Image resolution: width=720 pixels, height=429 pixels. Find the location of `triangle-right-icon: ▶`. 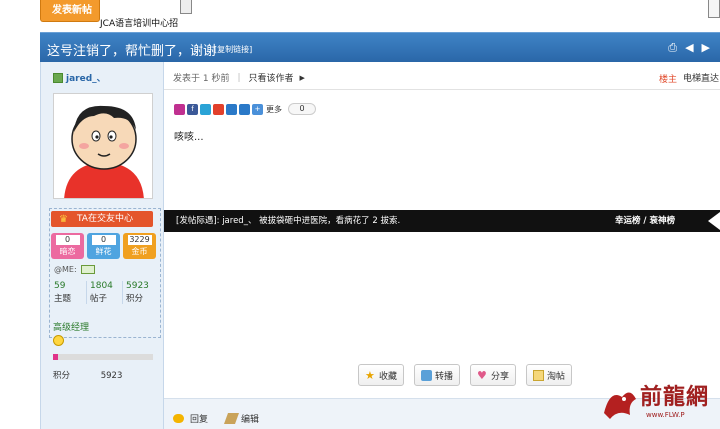

triangle-right-icon: ▶ is located at coordinates (302, 77).